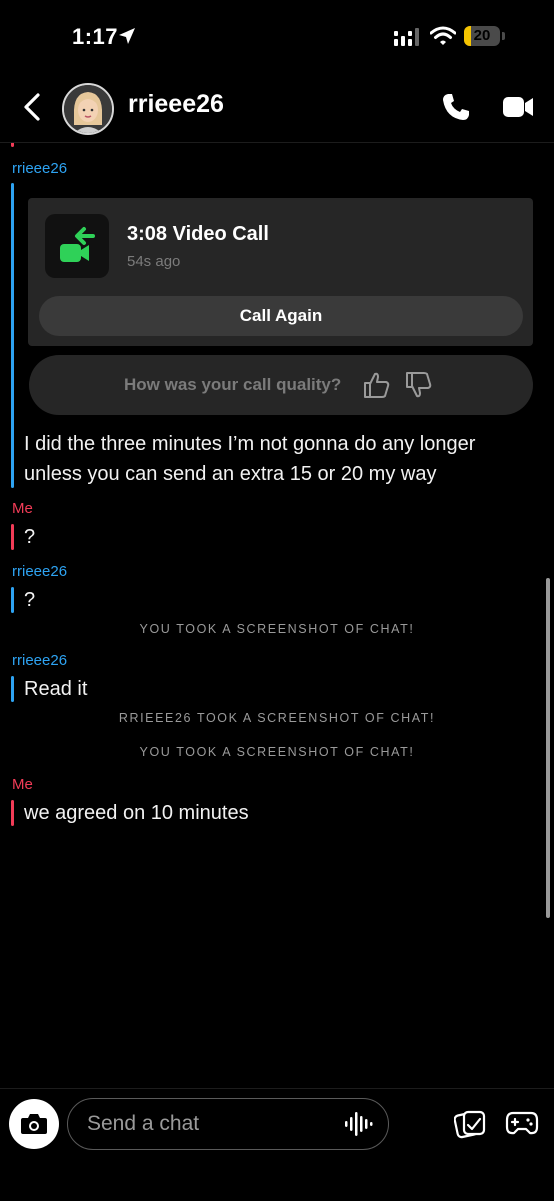 This screenshot has width=554, height=1201. What do you see at coordinates (33, 107) in the screenshot?
I see `back-arrow-icon` at bounding box center [33, 107].